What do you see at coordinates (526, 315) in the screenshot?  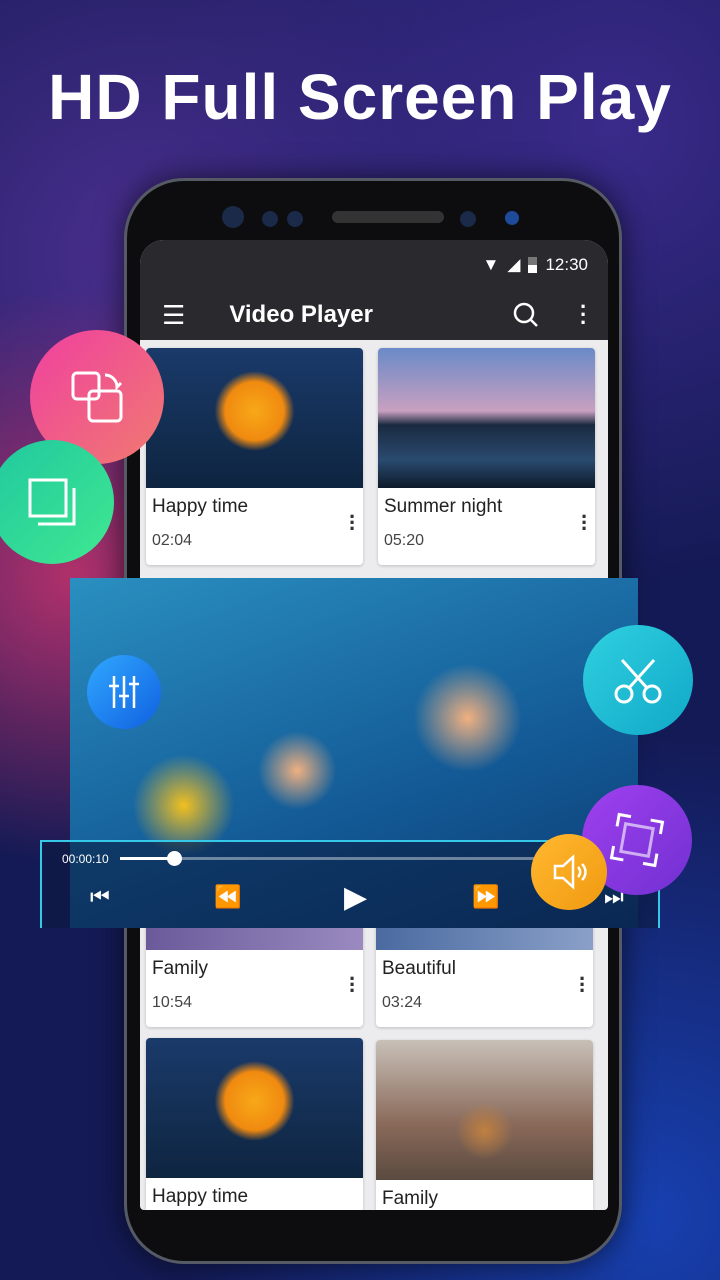 I see `search-icon` at bounding box center [526, 315].